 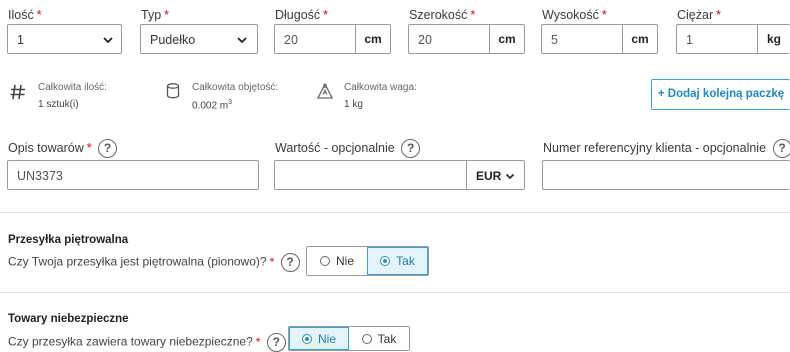 I want to click on height-unit: cm, so click(x=639, y=39).